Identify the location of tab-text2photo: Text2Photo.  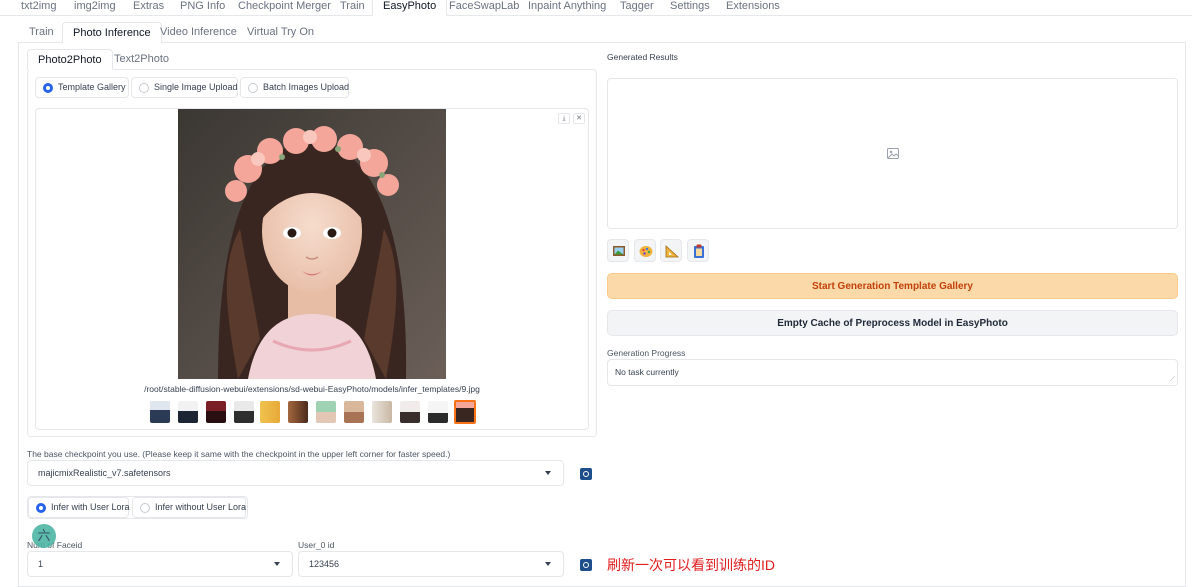
(141, 59).